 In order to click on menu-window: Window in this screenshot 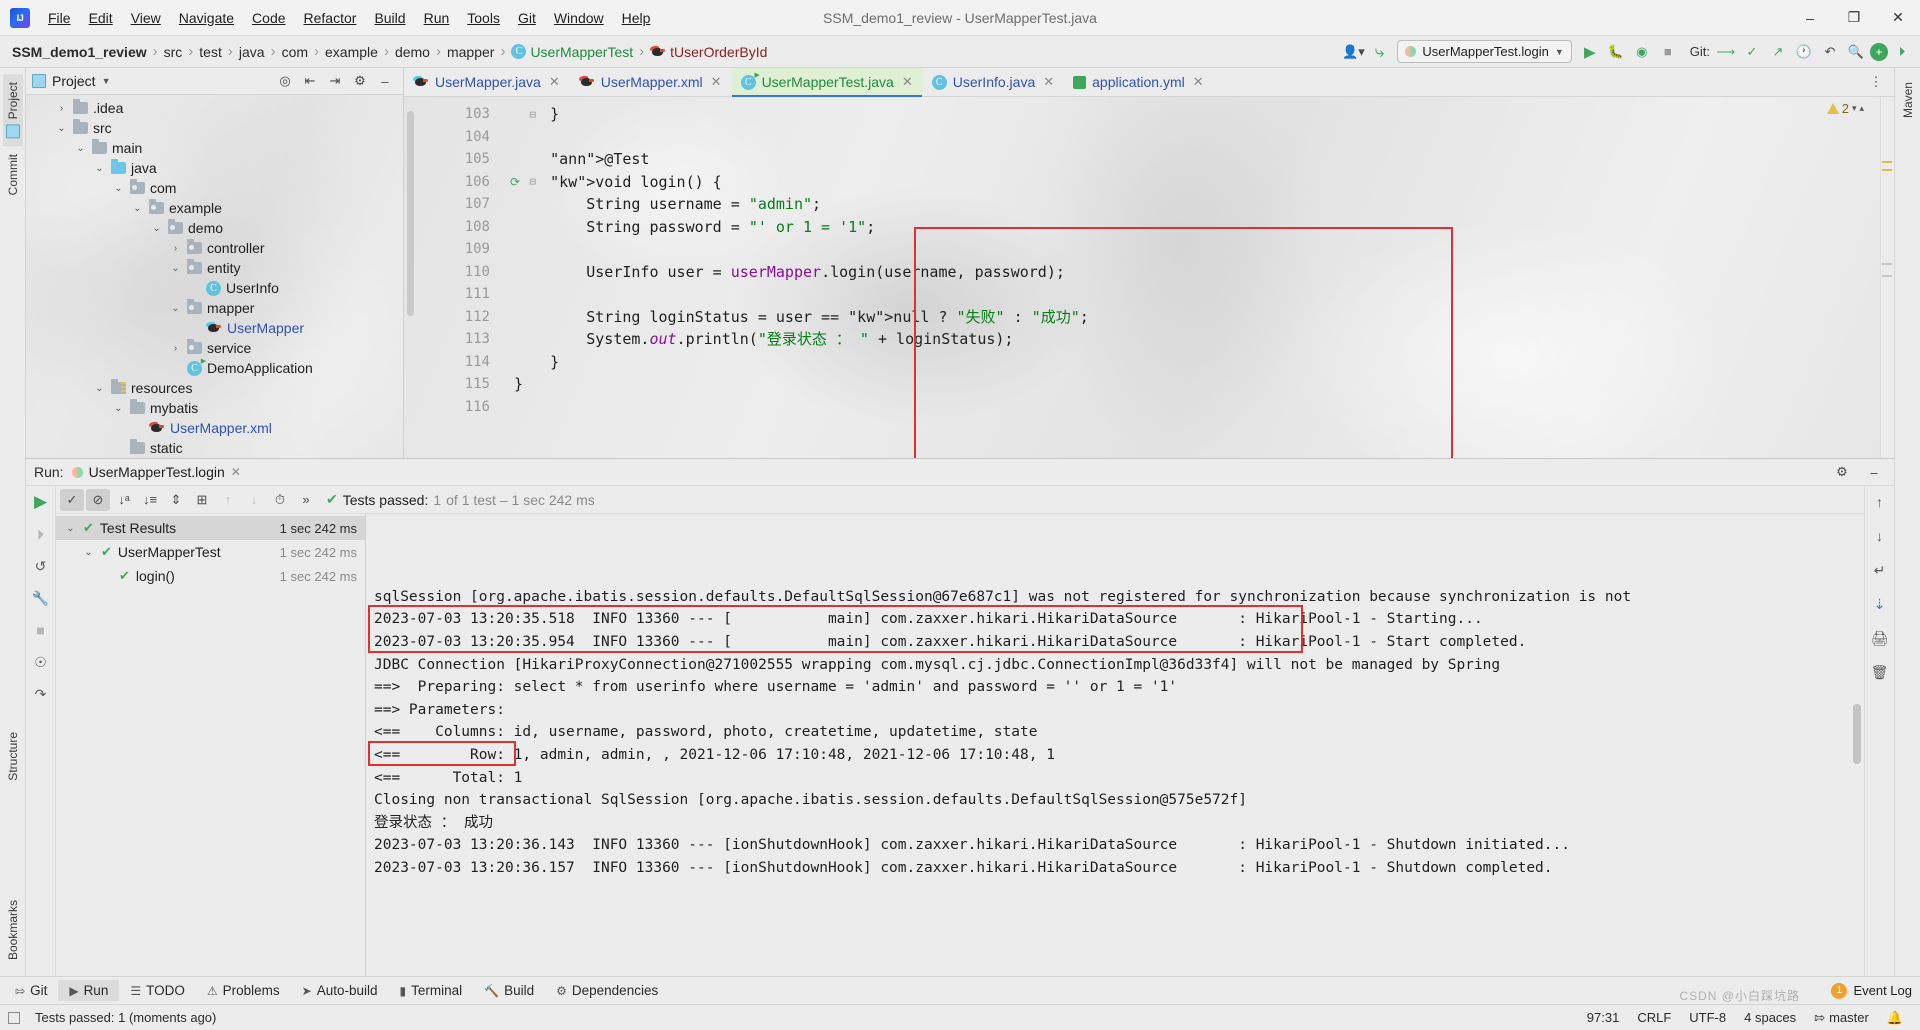, I will do `click(579, 18)`.